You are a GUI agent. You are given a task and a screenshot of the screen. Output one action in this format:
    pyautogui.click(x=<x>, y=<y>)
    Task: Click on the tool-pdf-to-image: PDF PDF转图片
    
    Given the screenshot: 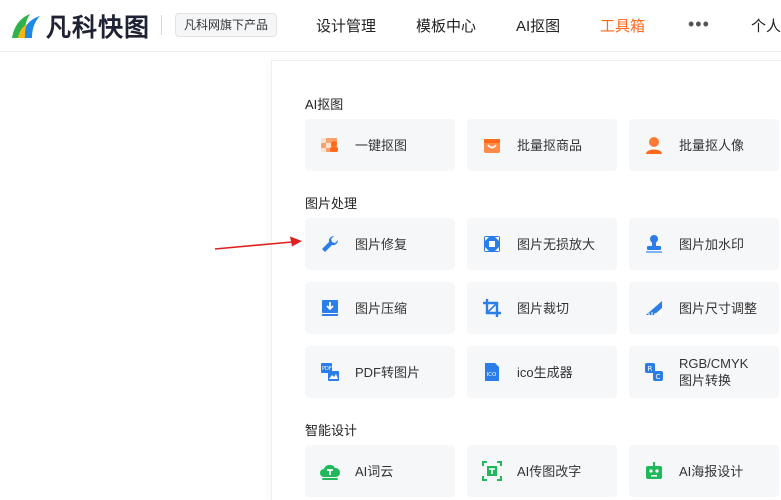 What is the action you would take?
    pyautogui.click(x=380, y=372)
    